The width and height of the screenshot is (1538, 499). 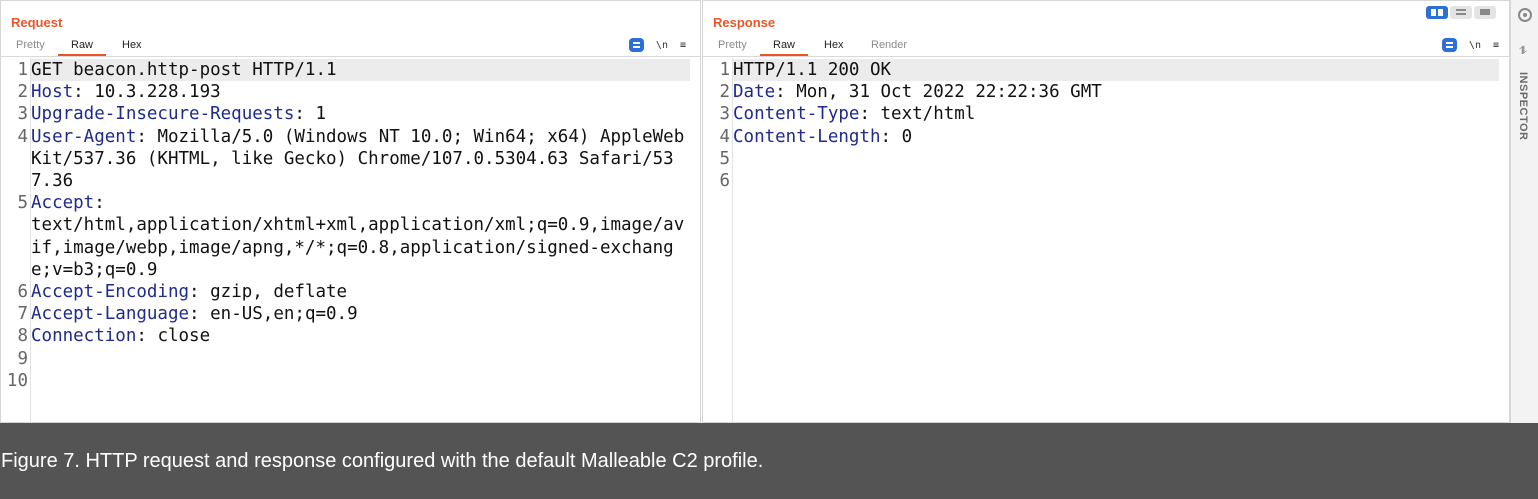 I want to click on response-tabs: Pretty Raw Hex Render, so click(x=1106, y=46).